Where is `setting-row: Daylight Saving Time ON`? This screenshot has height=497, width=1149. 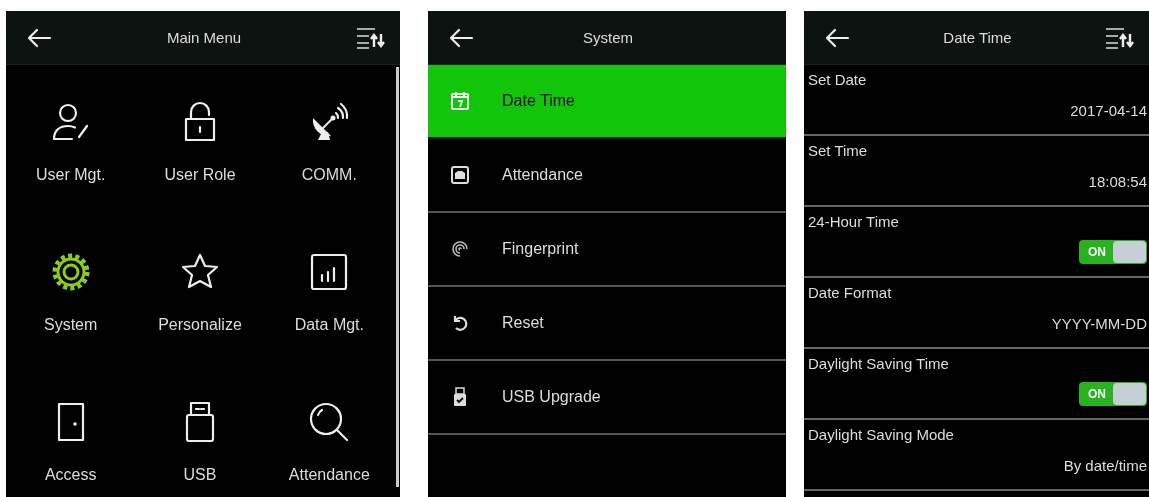
setting-row: Daylight Saving Time ON is located at coordinates (976, 384).